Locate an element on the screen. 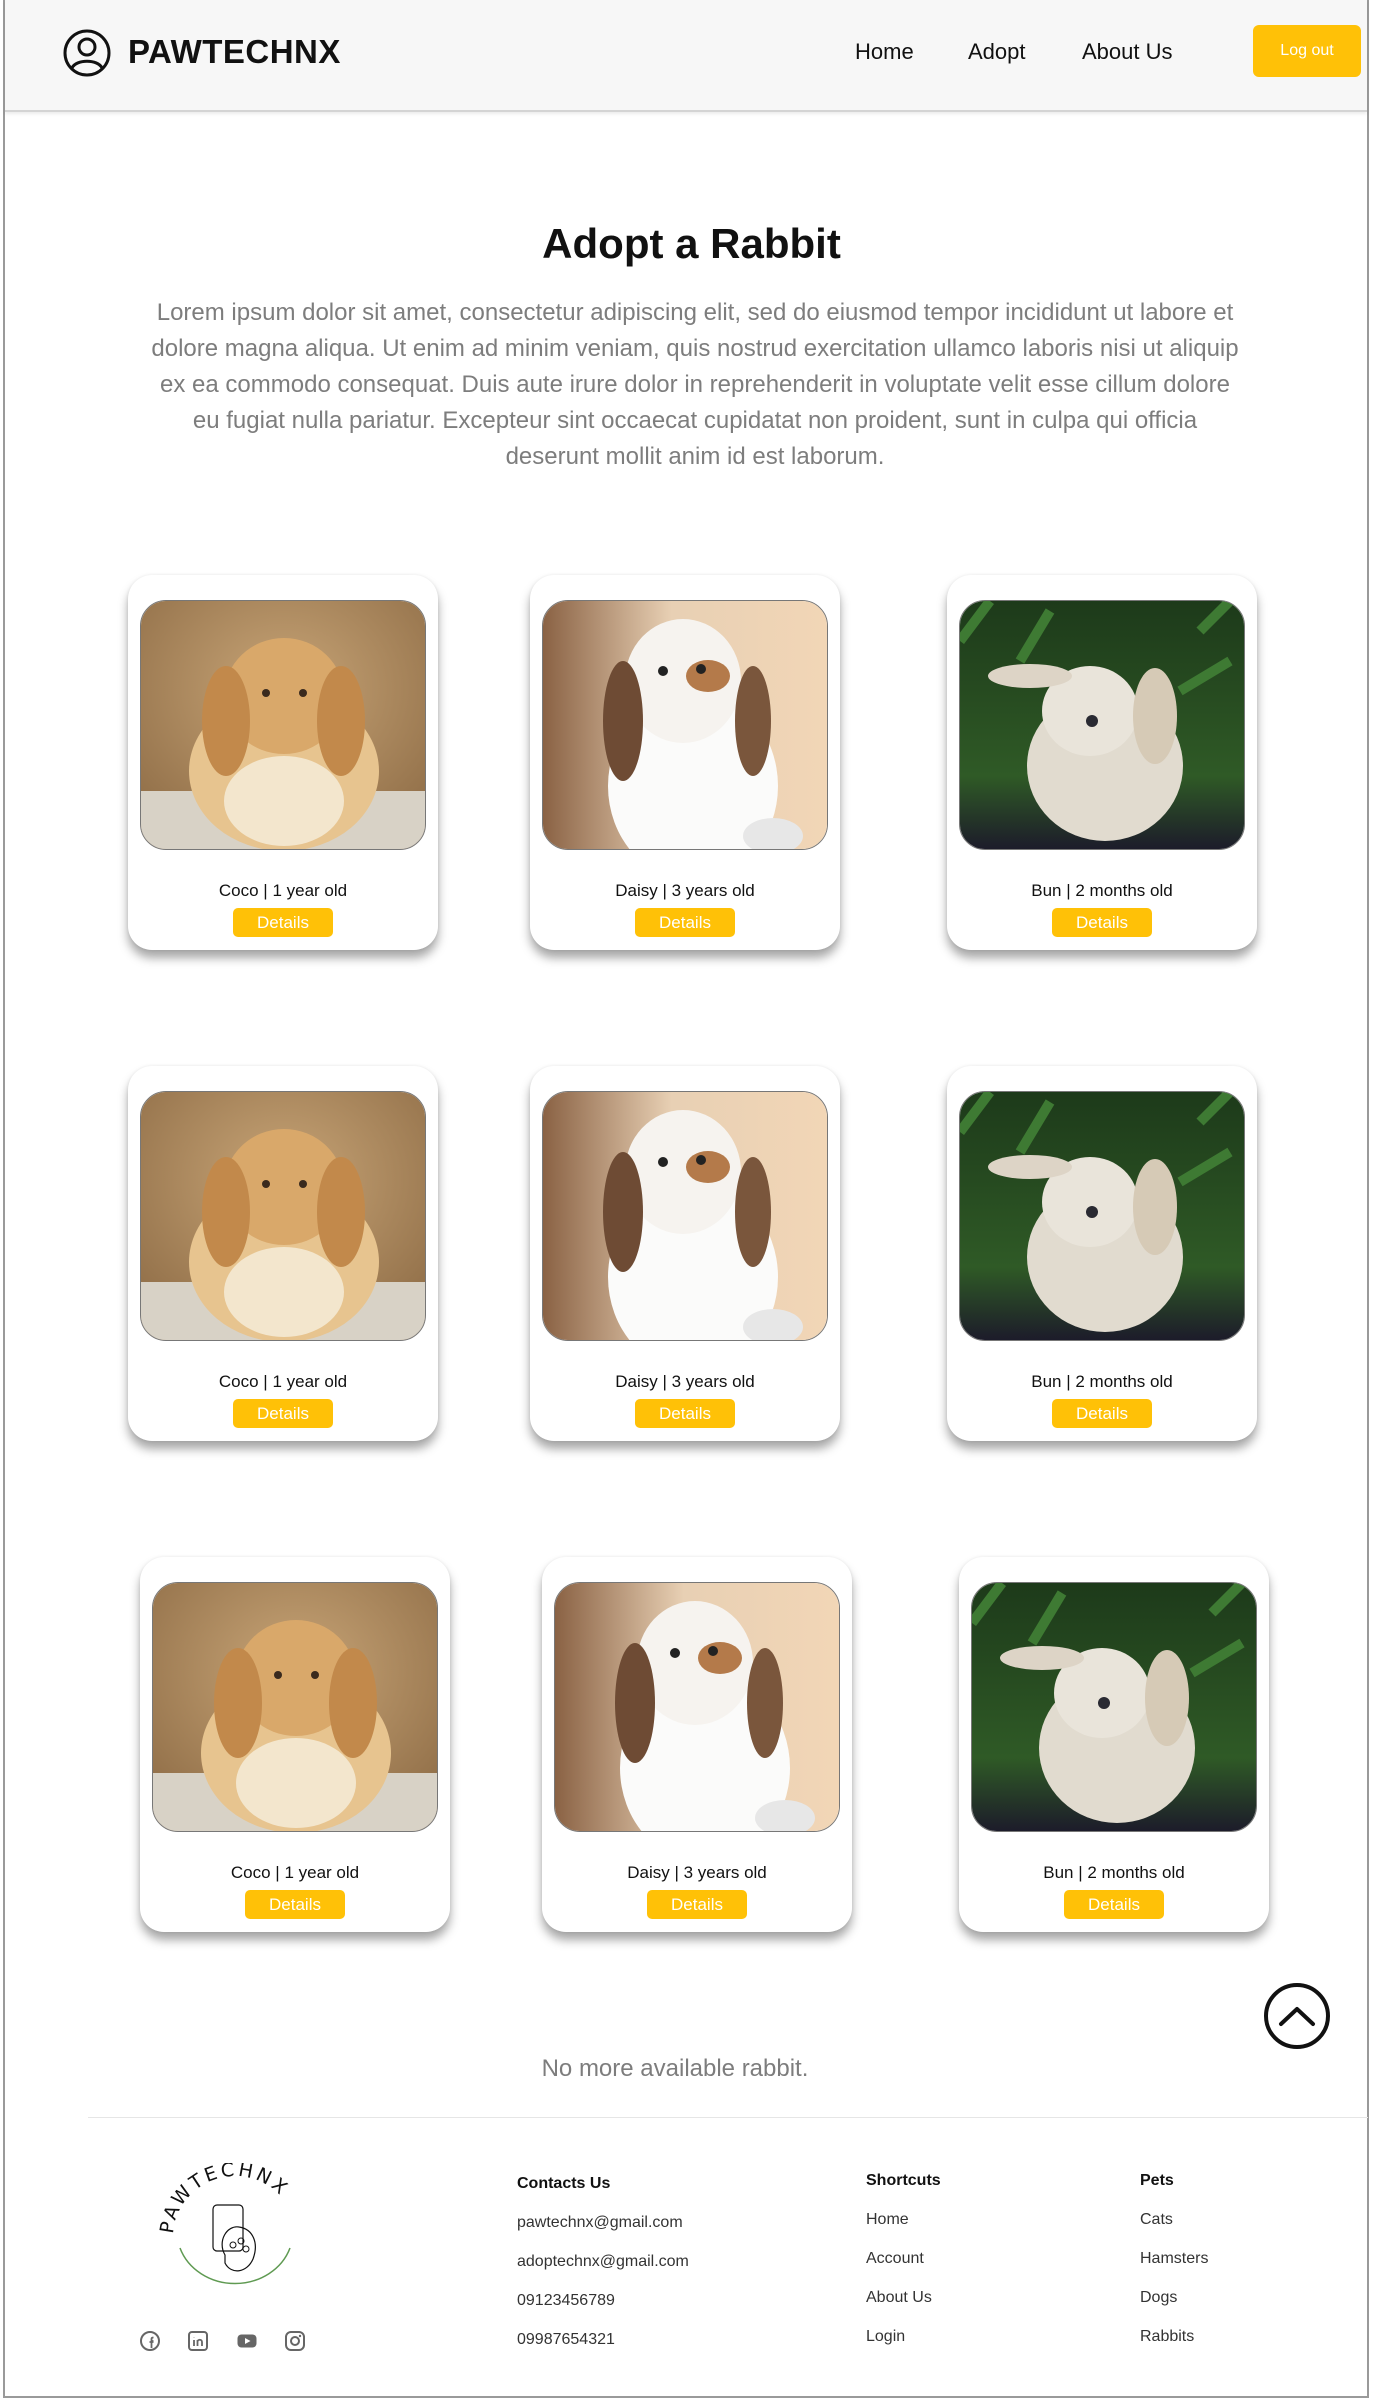  footer-link-account: Account is located at coordinates (895, 2259).